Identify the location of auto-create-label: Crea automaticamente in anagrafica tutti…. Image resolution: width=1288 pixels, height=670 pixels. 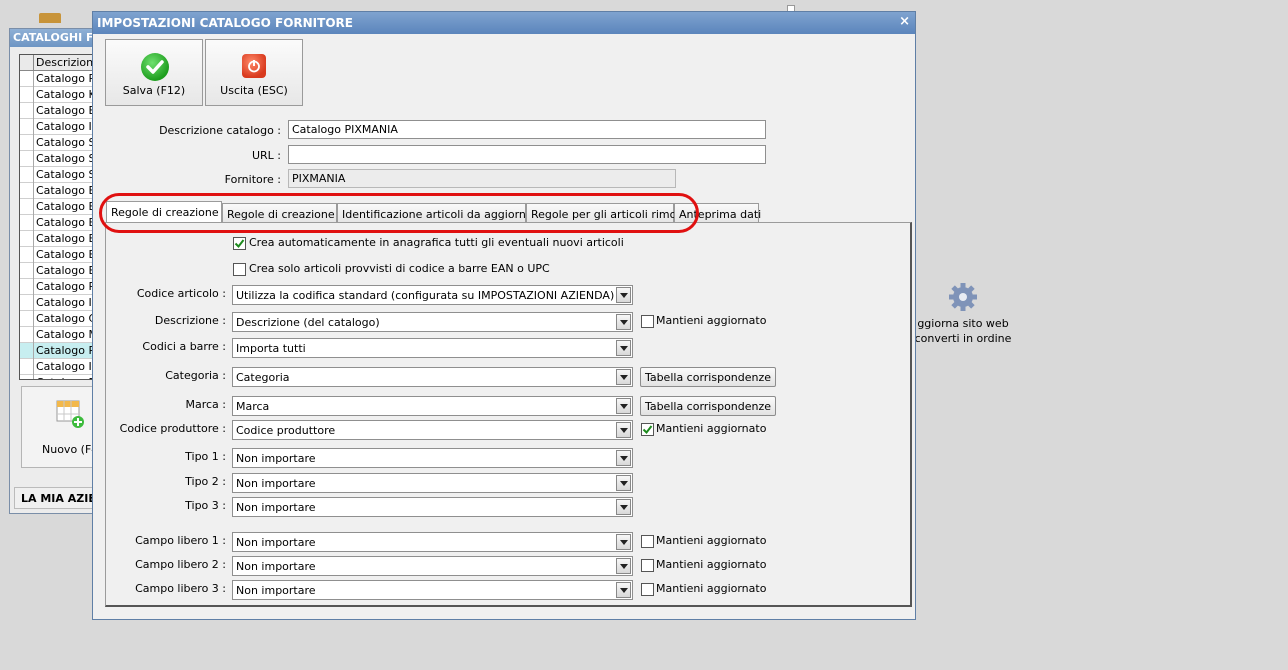
(436, 242).